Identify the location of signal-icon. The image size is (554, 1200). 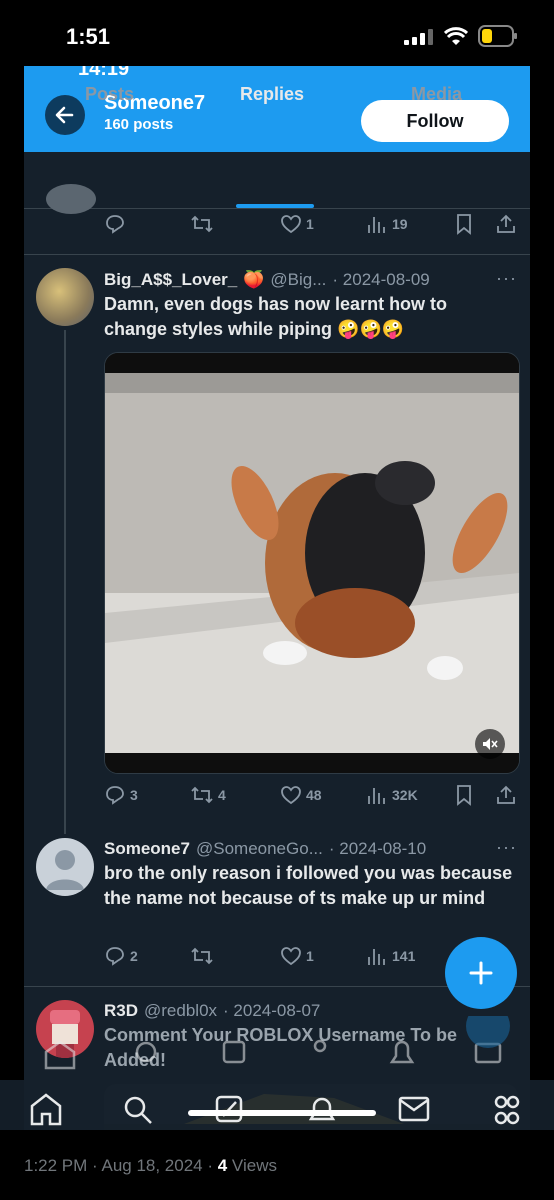
(418, 37).